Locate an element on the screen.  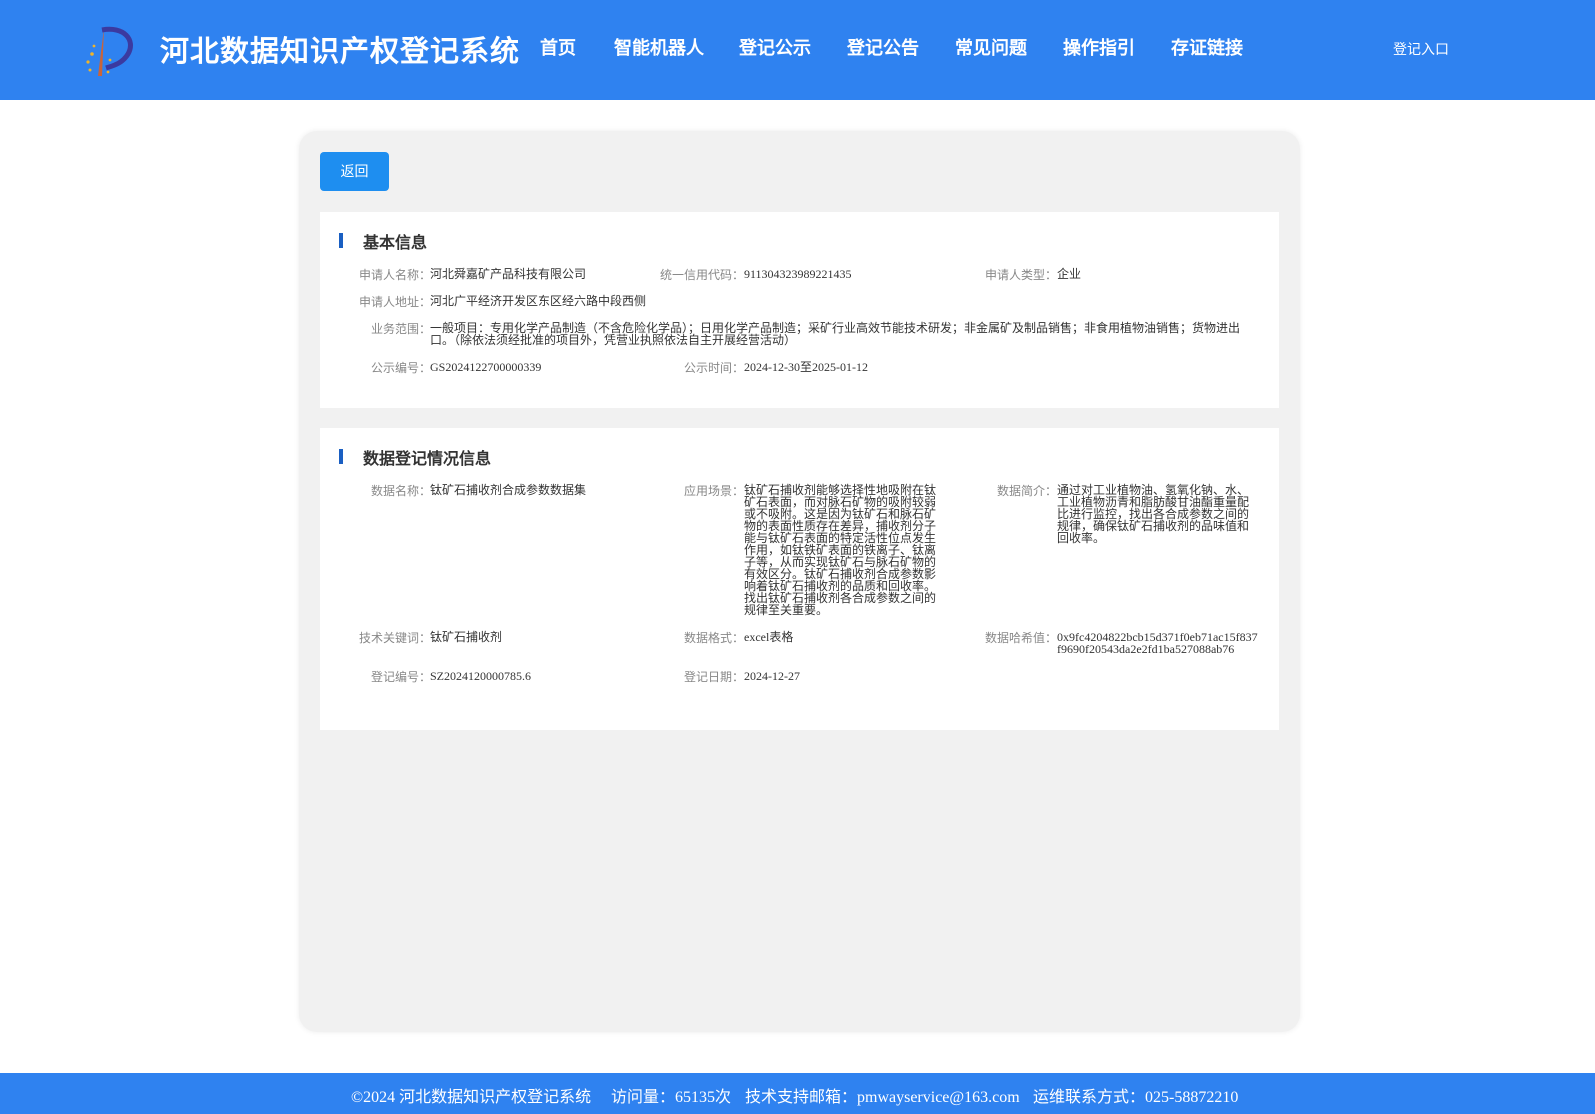
address-value: 河北广平经济开发区东区经六路中段西侧 is located at coordinates (538, 301).